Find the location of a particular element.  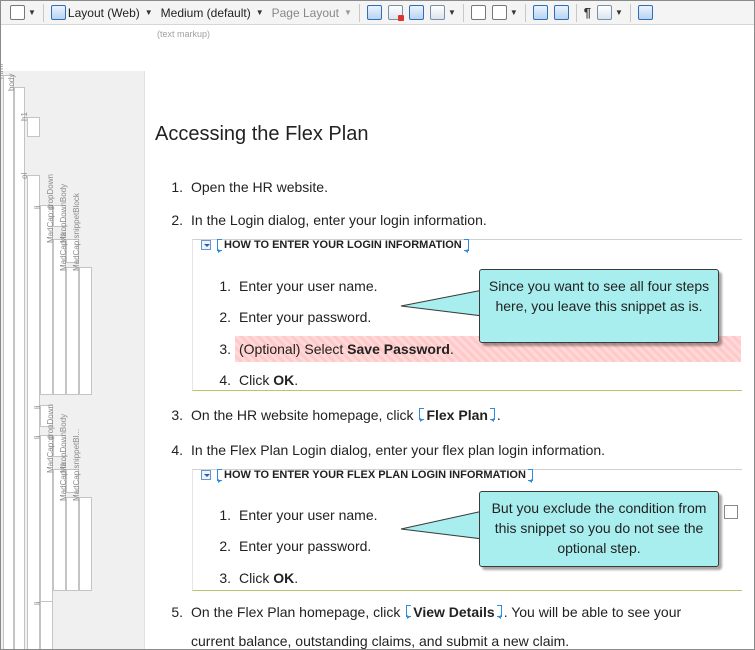

condition-icon is located at coordinates (437, 12).